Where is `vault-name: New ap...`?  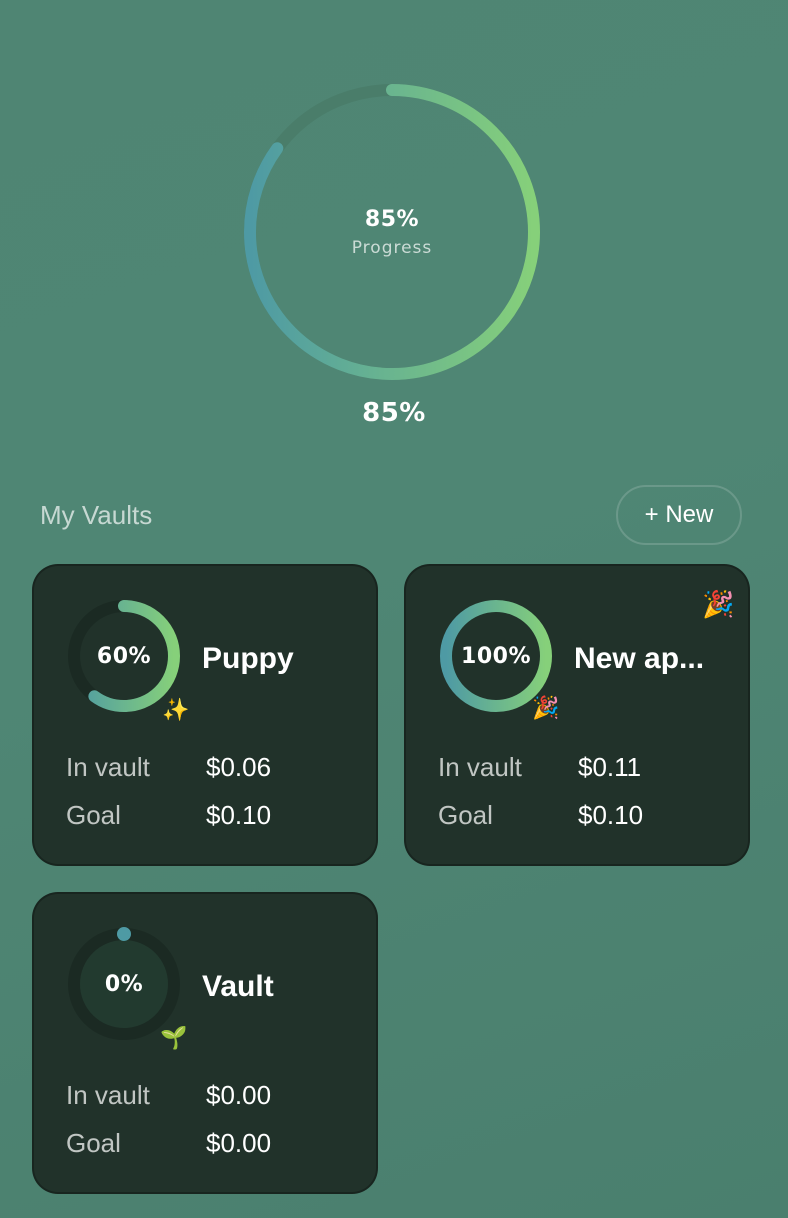
vault-name: New ap... is located at coordinates (639, 658).